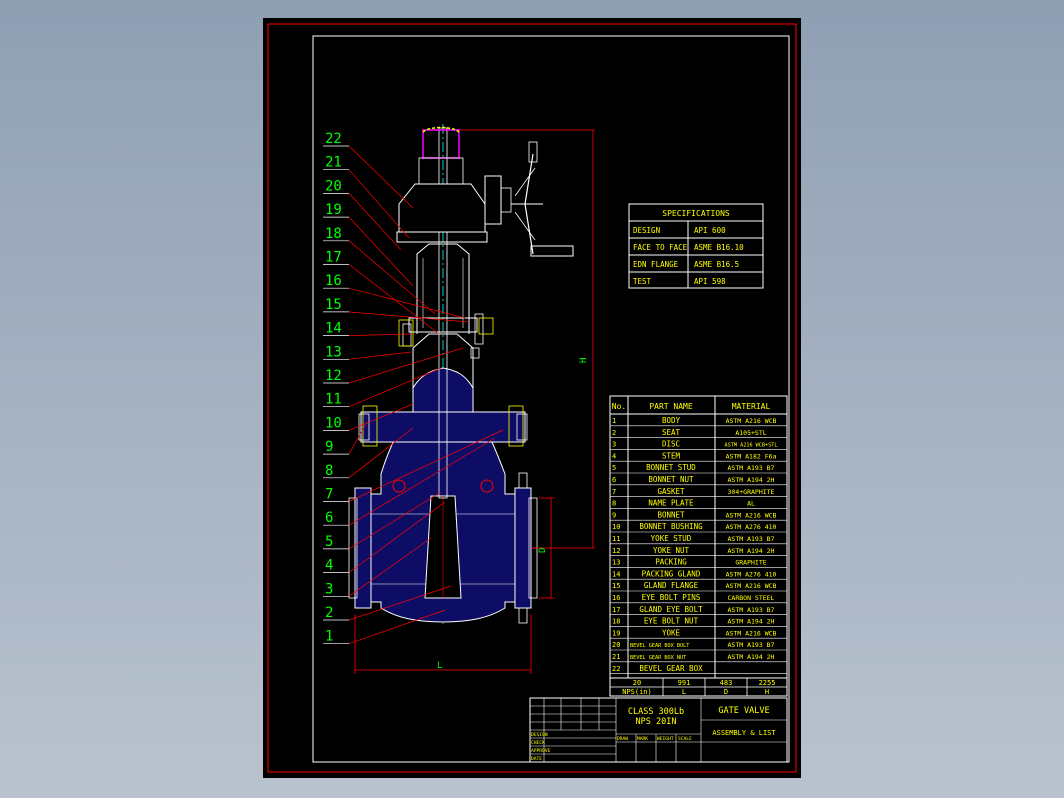 This screenshot has width=1064, height=798. I want to click on part-no: 10, so click(616, 527).